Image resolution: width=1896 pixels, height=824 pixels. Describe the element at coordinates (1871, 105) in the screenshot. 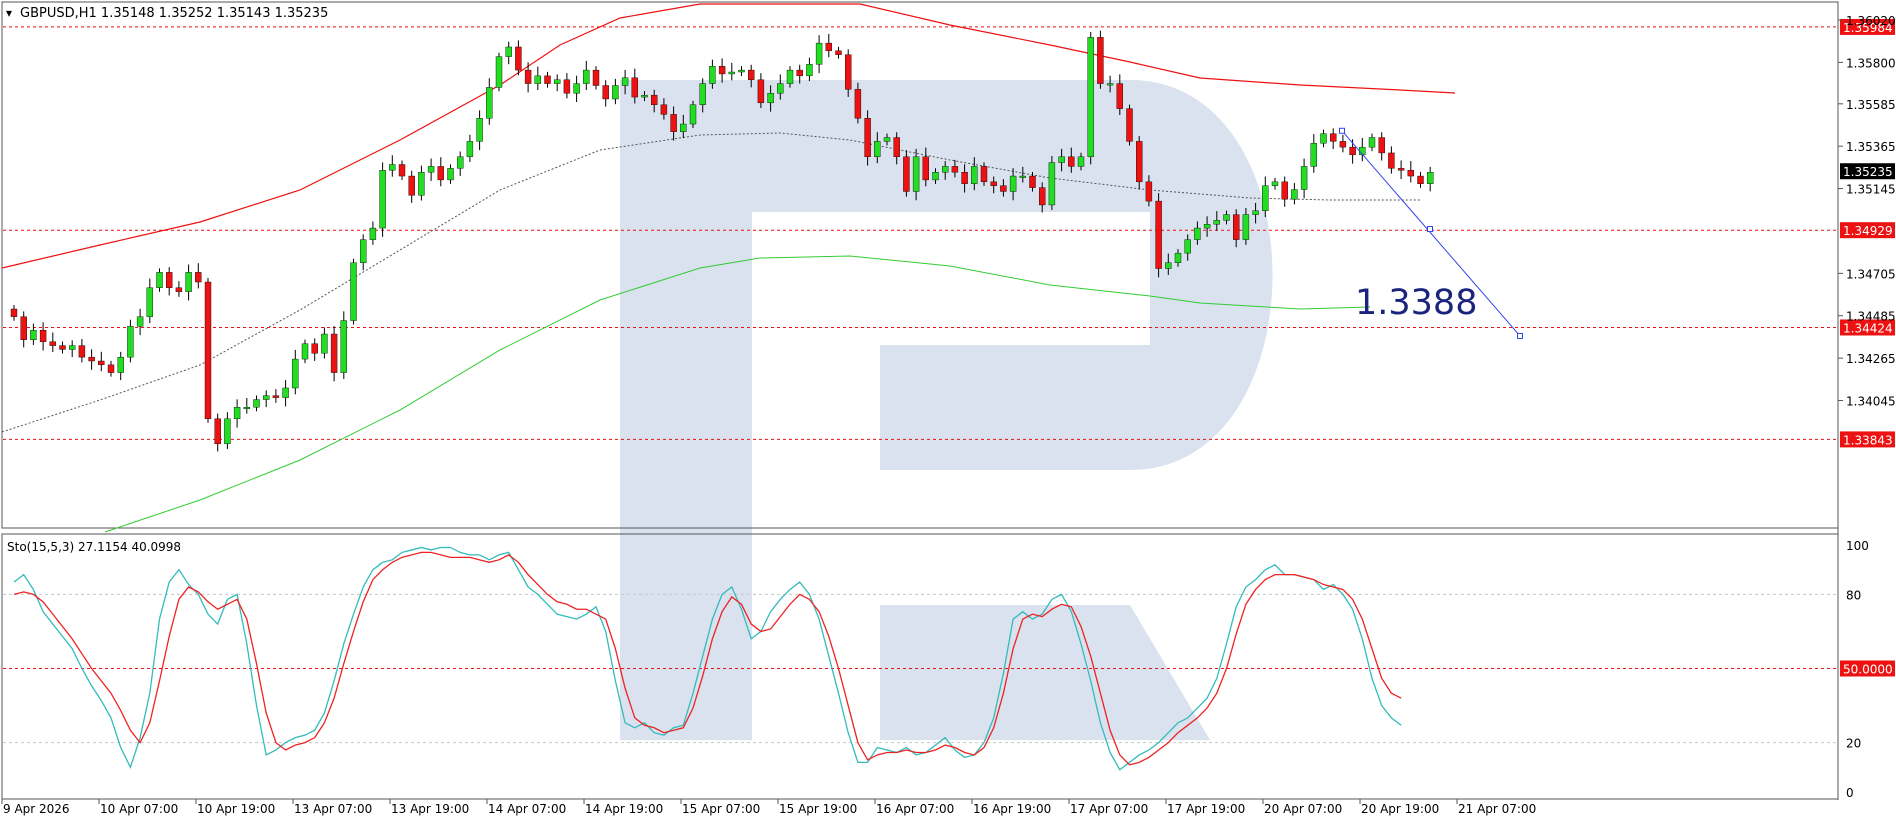

I see `price-axis-label: 1.35585` at that location.